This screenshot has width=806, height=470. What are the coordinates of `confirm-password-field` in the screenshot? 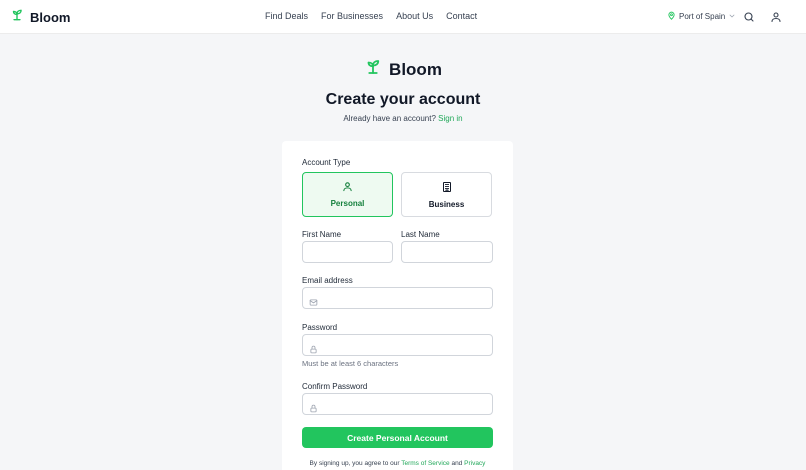 It's located at (397, 404).